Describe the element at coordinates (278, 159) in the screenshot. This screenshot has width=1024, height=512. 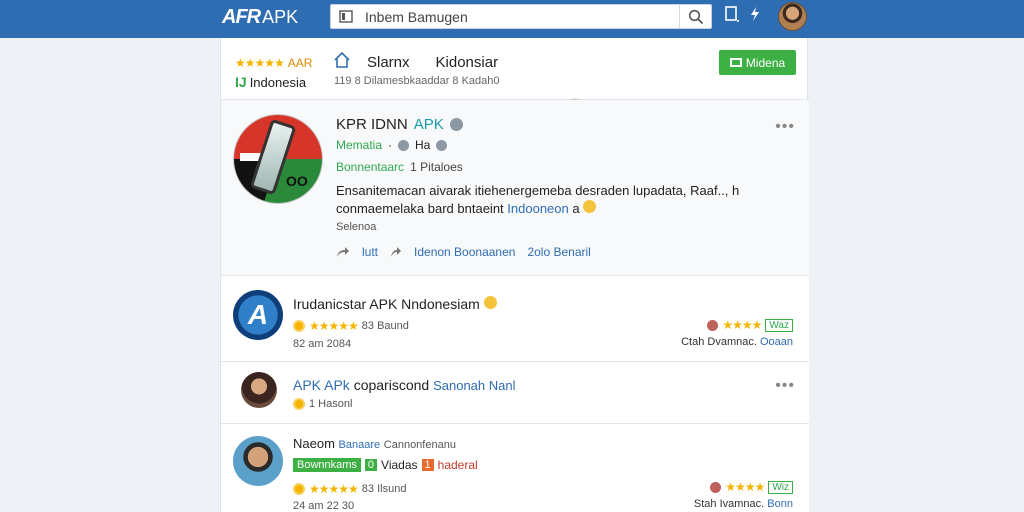
I see `app-icon: OO` at that location.